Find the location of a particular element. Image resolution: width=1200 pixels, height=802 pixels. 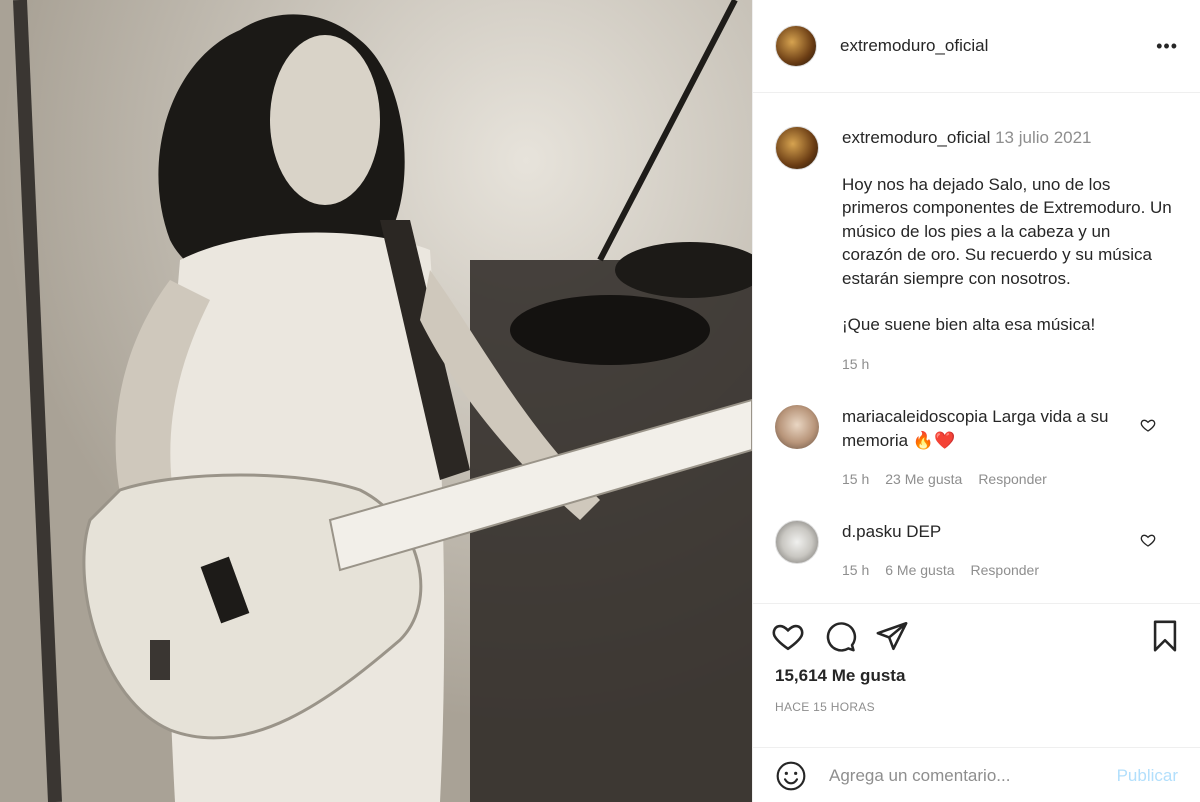

likes-count: 15,614 Me gusta is located at coordinates (976, 676).